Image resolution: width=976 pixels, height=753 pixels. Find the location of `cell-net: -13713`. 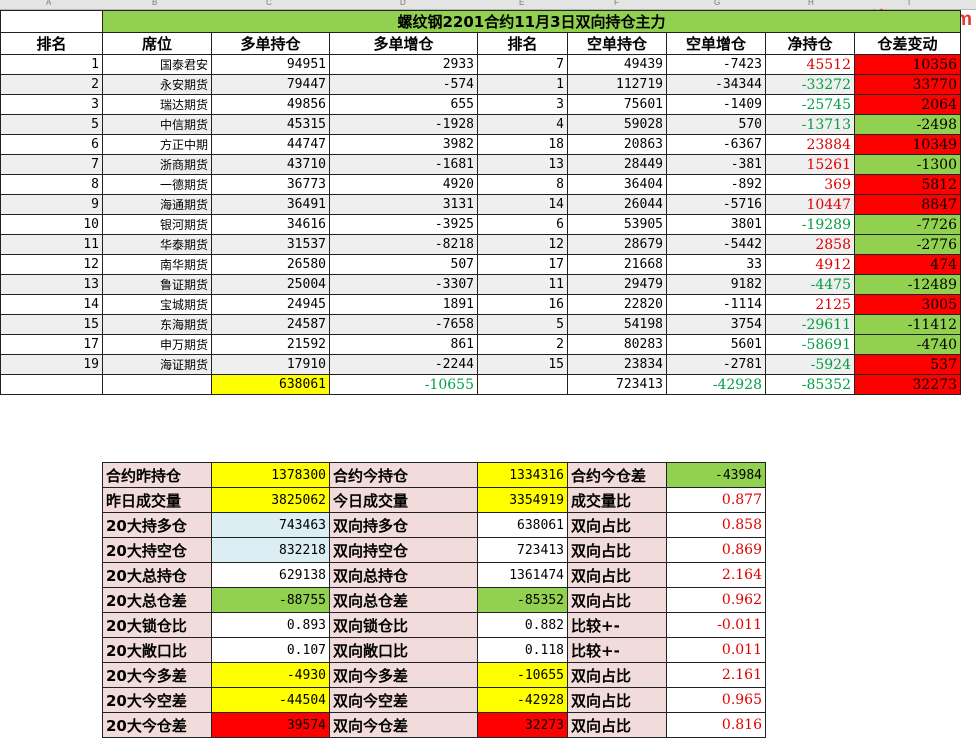

cell-net: -13713 is located at coordinates (810, 124).